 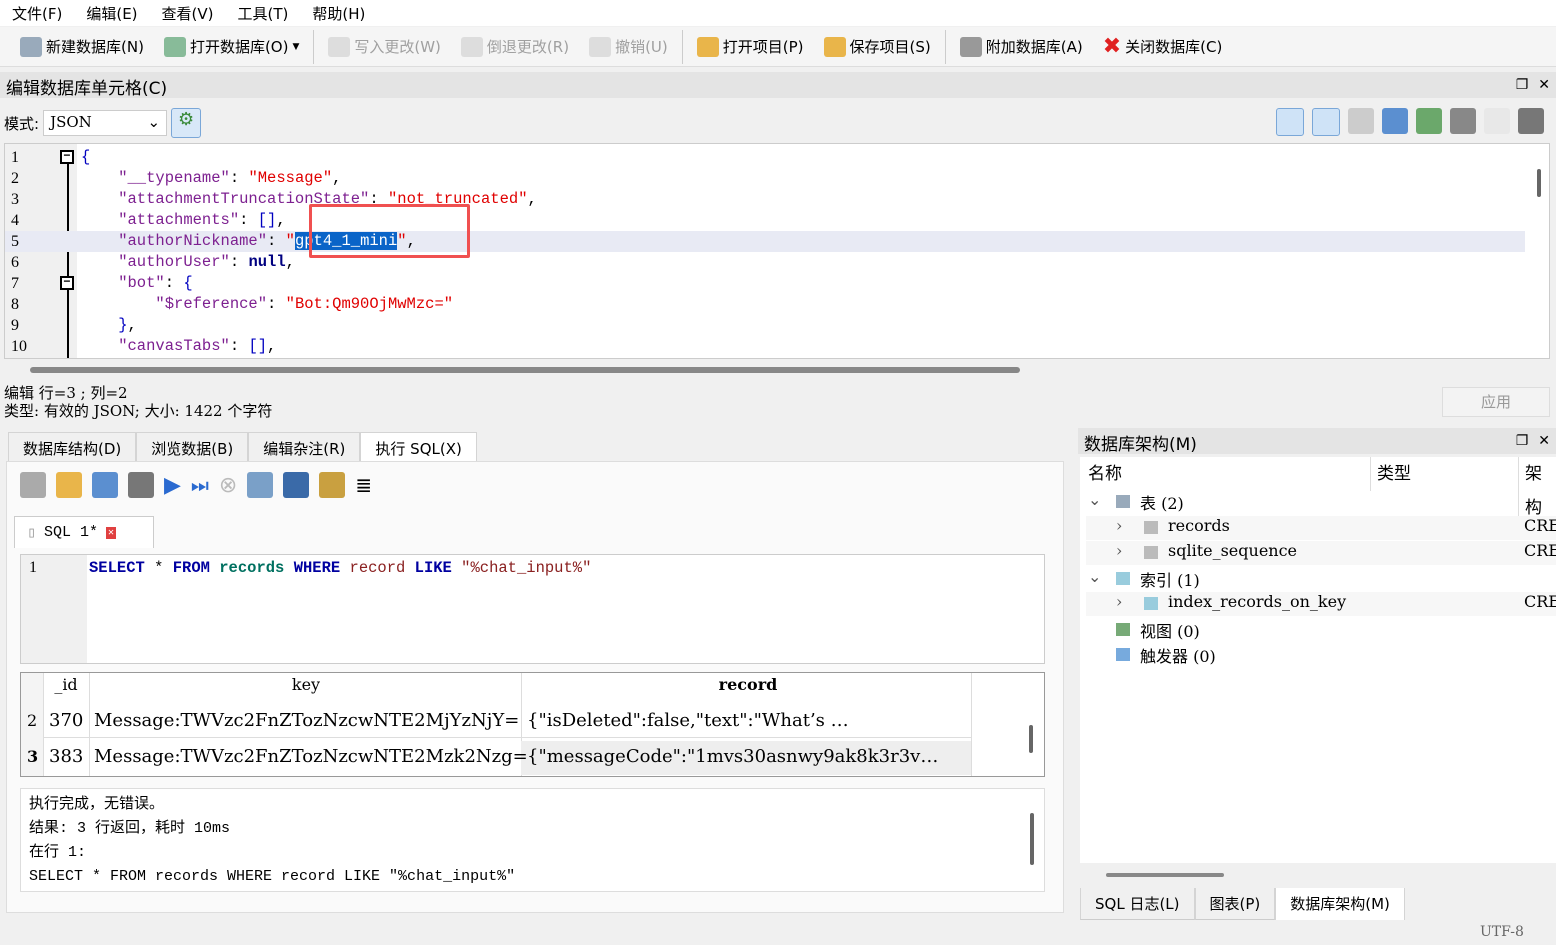 What do you see at coordinates (188, 13) in the screenshot?
I see `menu-view: 查看(V)` at bounding box center [188, 13].